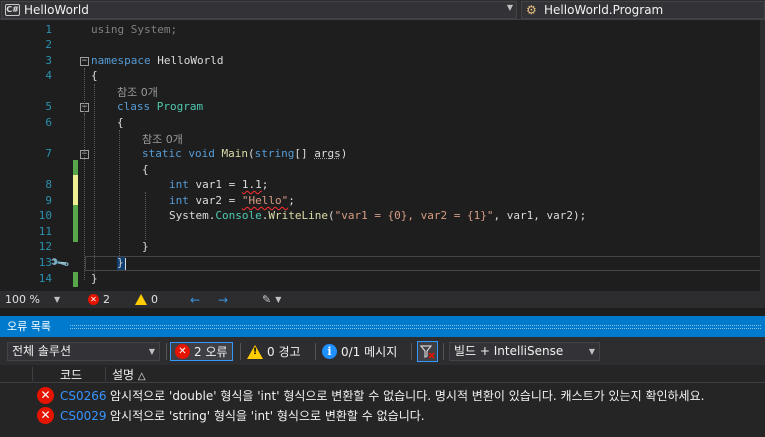 This screenshot has height=437, width=765. What do you see at coordinates (48, 44) in the screenshot?
I see `line-number: 2` at bounding box center [48, 44].